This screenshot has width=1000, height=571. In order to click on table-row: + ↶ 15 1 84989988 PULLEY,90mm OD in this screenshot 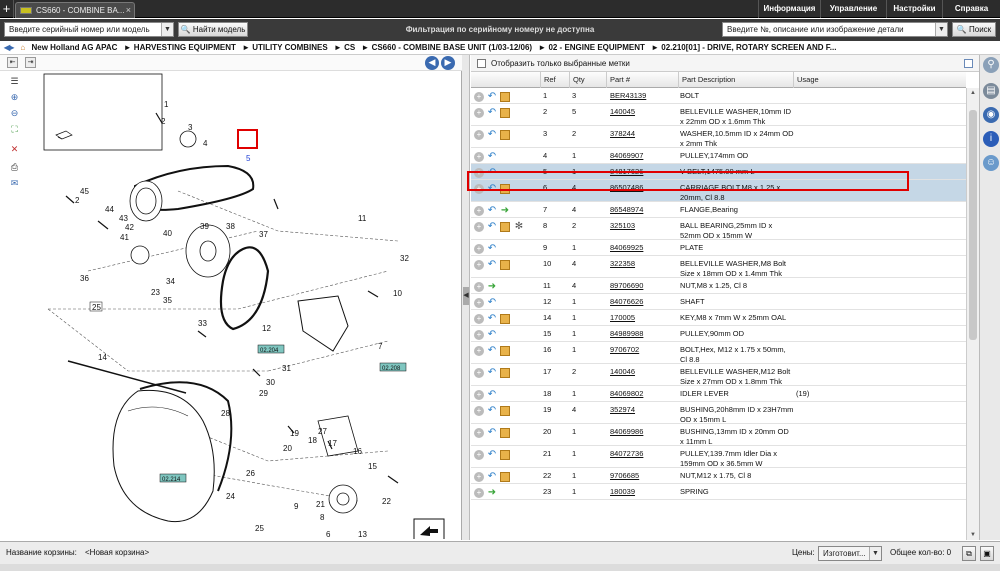, I will do `click(718, 334)`.